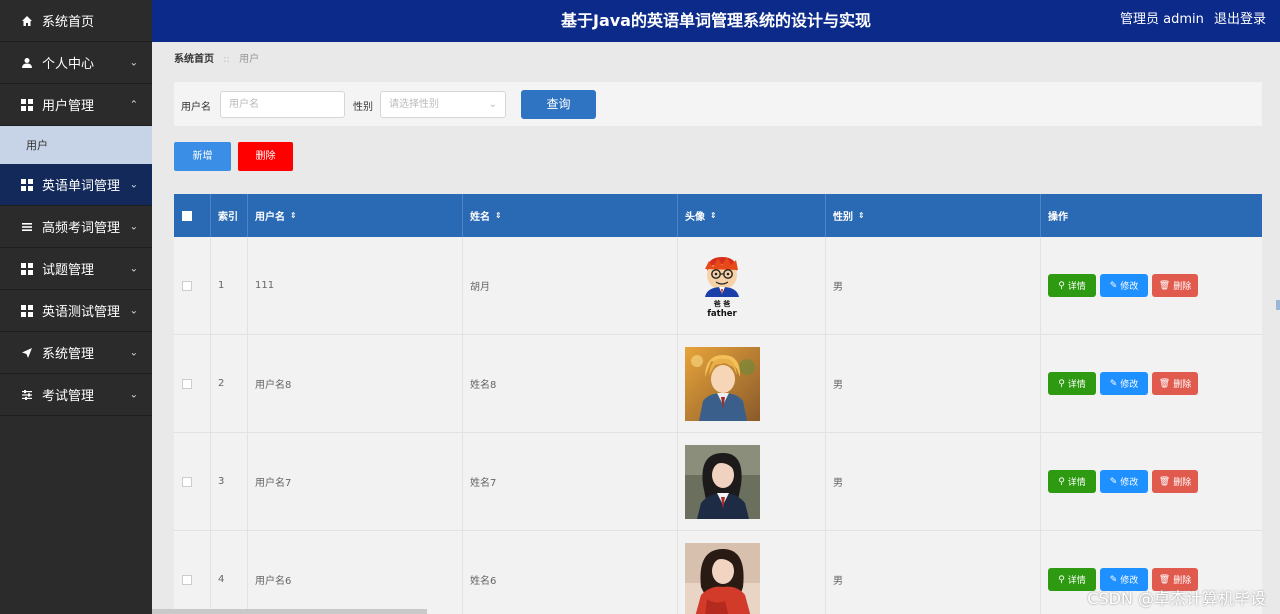  What do you see at coordinates (229, 481) in the screenshot?
I see `cell-index: 3` at bounding box center [229, 481].